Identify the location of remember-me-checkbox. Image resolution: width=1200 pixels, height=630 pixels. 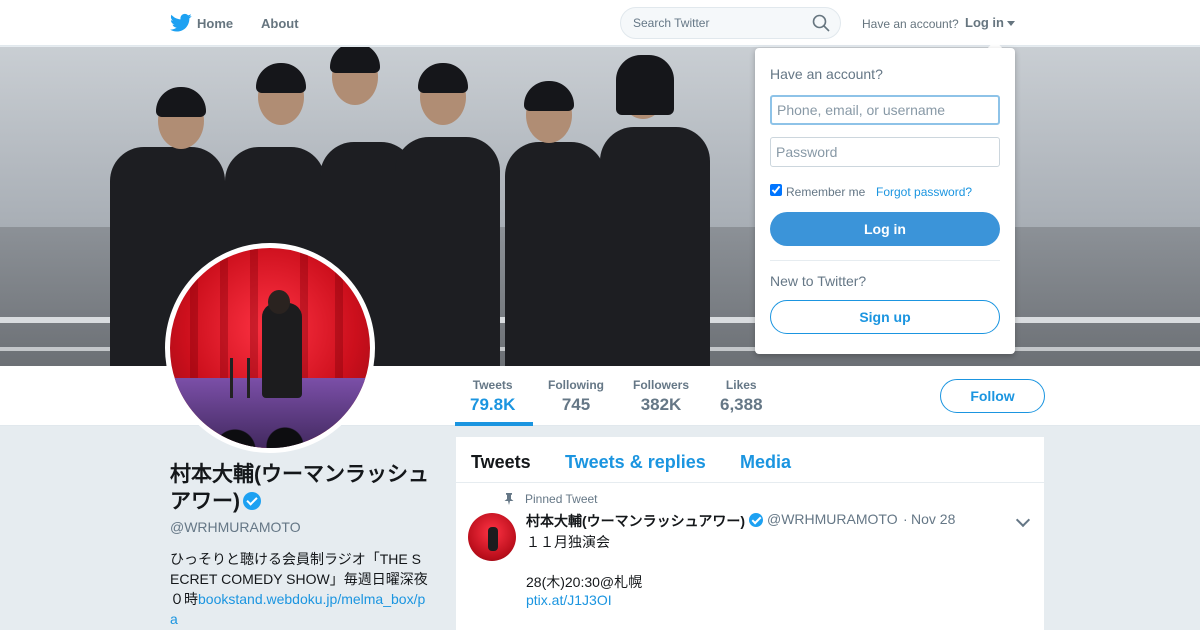
(776, 190).